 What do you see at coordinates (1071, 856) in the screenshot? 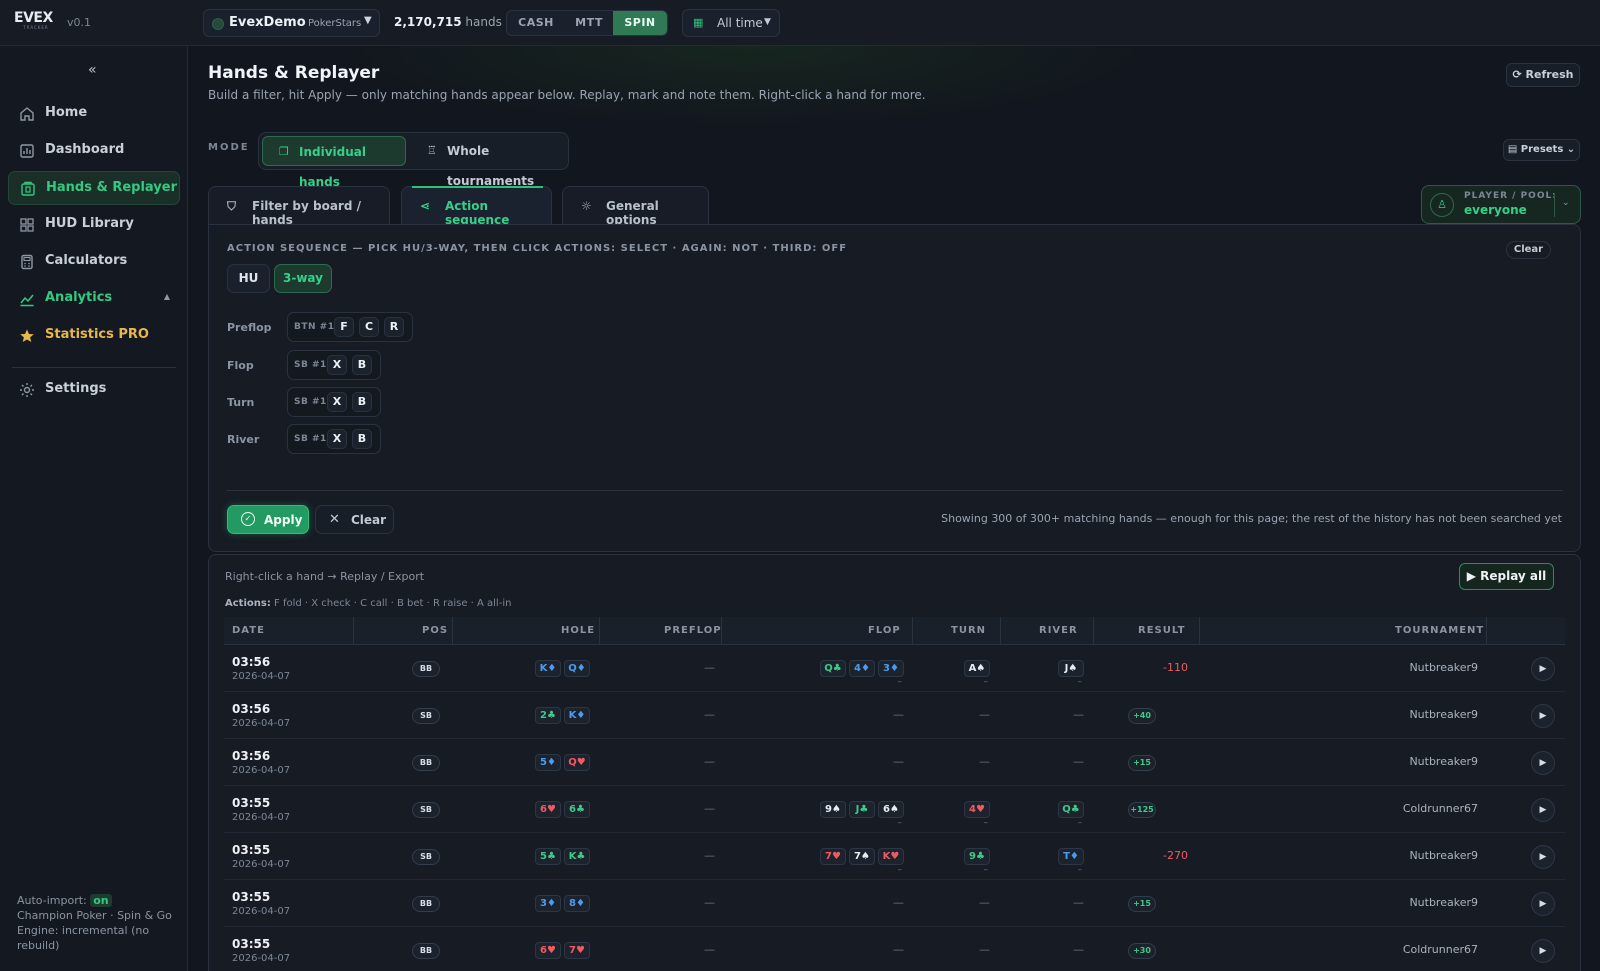
I see `playing-card: T♦` at bounding box center [1071, 856].